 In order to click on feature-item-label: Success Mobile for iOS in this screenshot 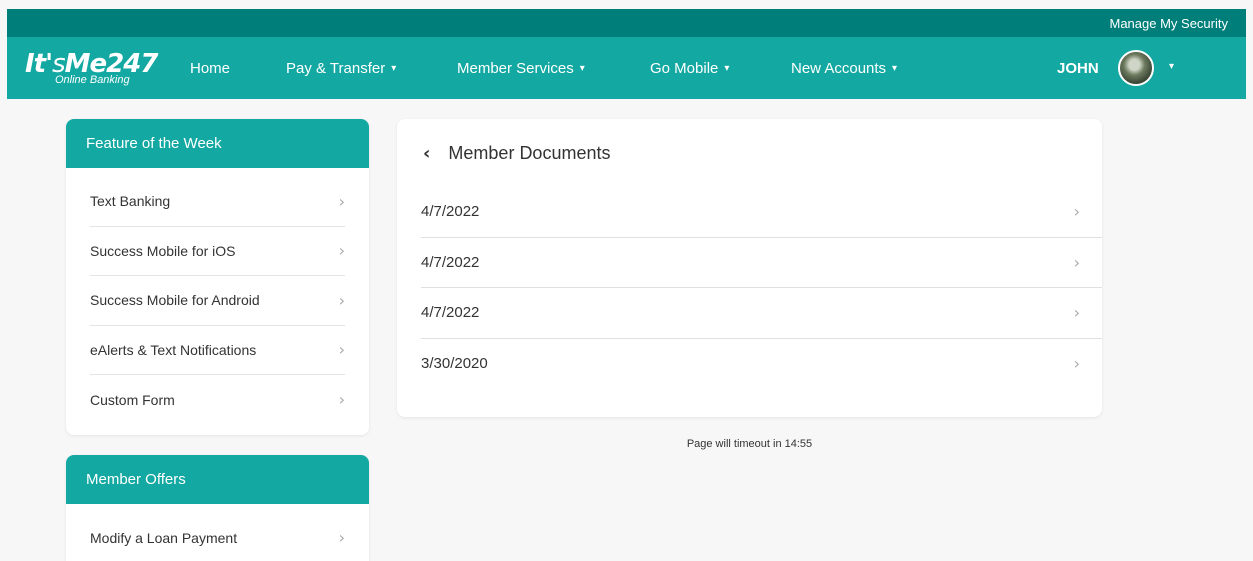, I will do `click(163, 250)`.